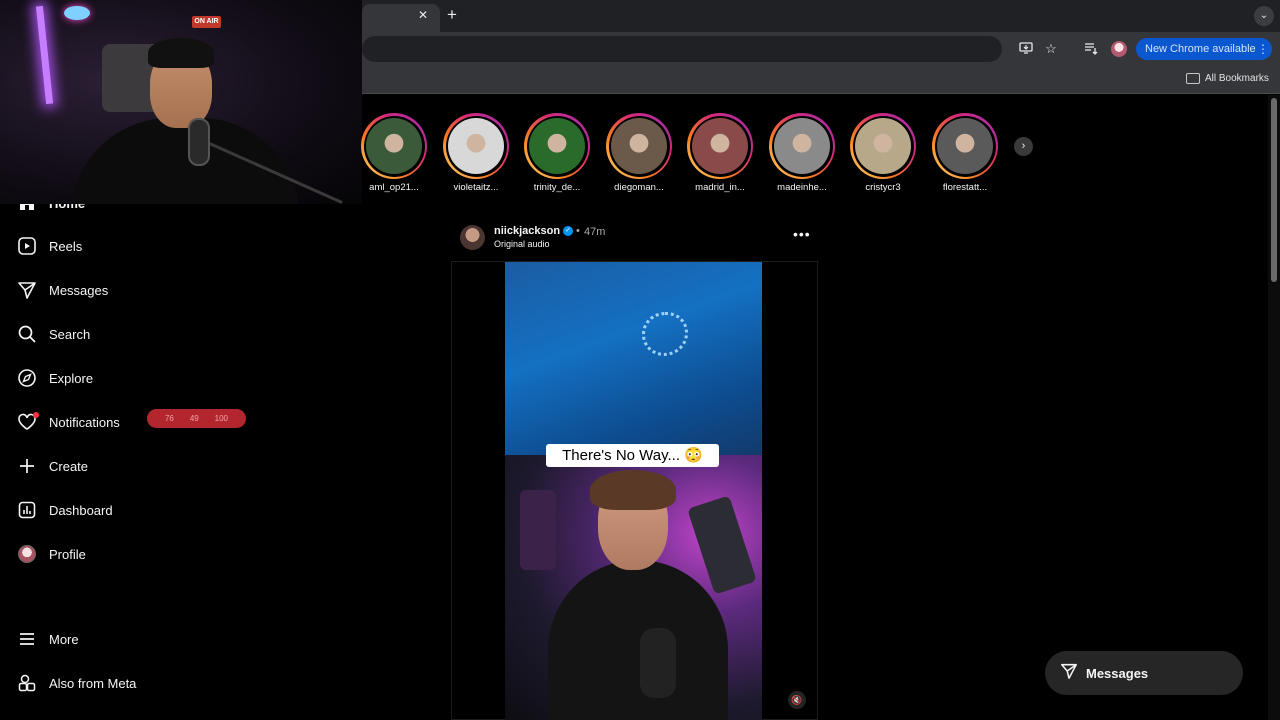 The image size is (1280, 720). Describe the element at coordinates (169, 418) in the screenshot. I see `badge-count: 76` at that location.